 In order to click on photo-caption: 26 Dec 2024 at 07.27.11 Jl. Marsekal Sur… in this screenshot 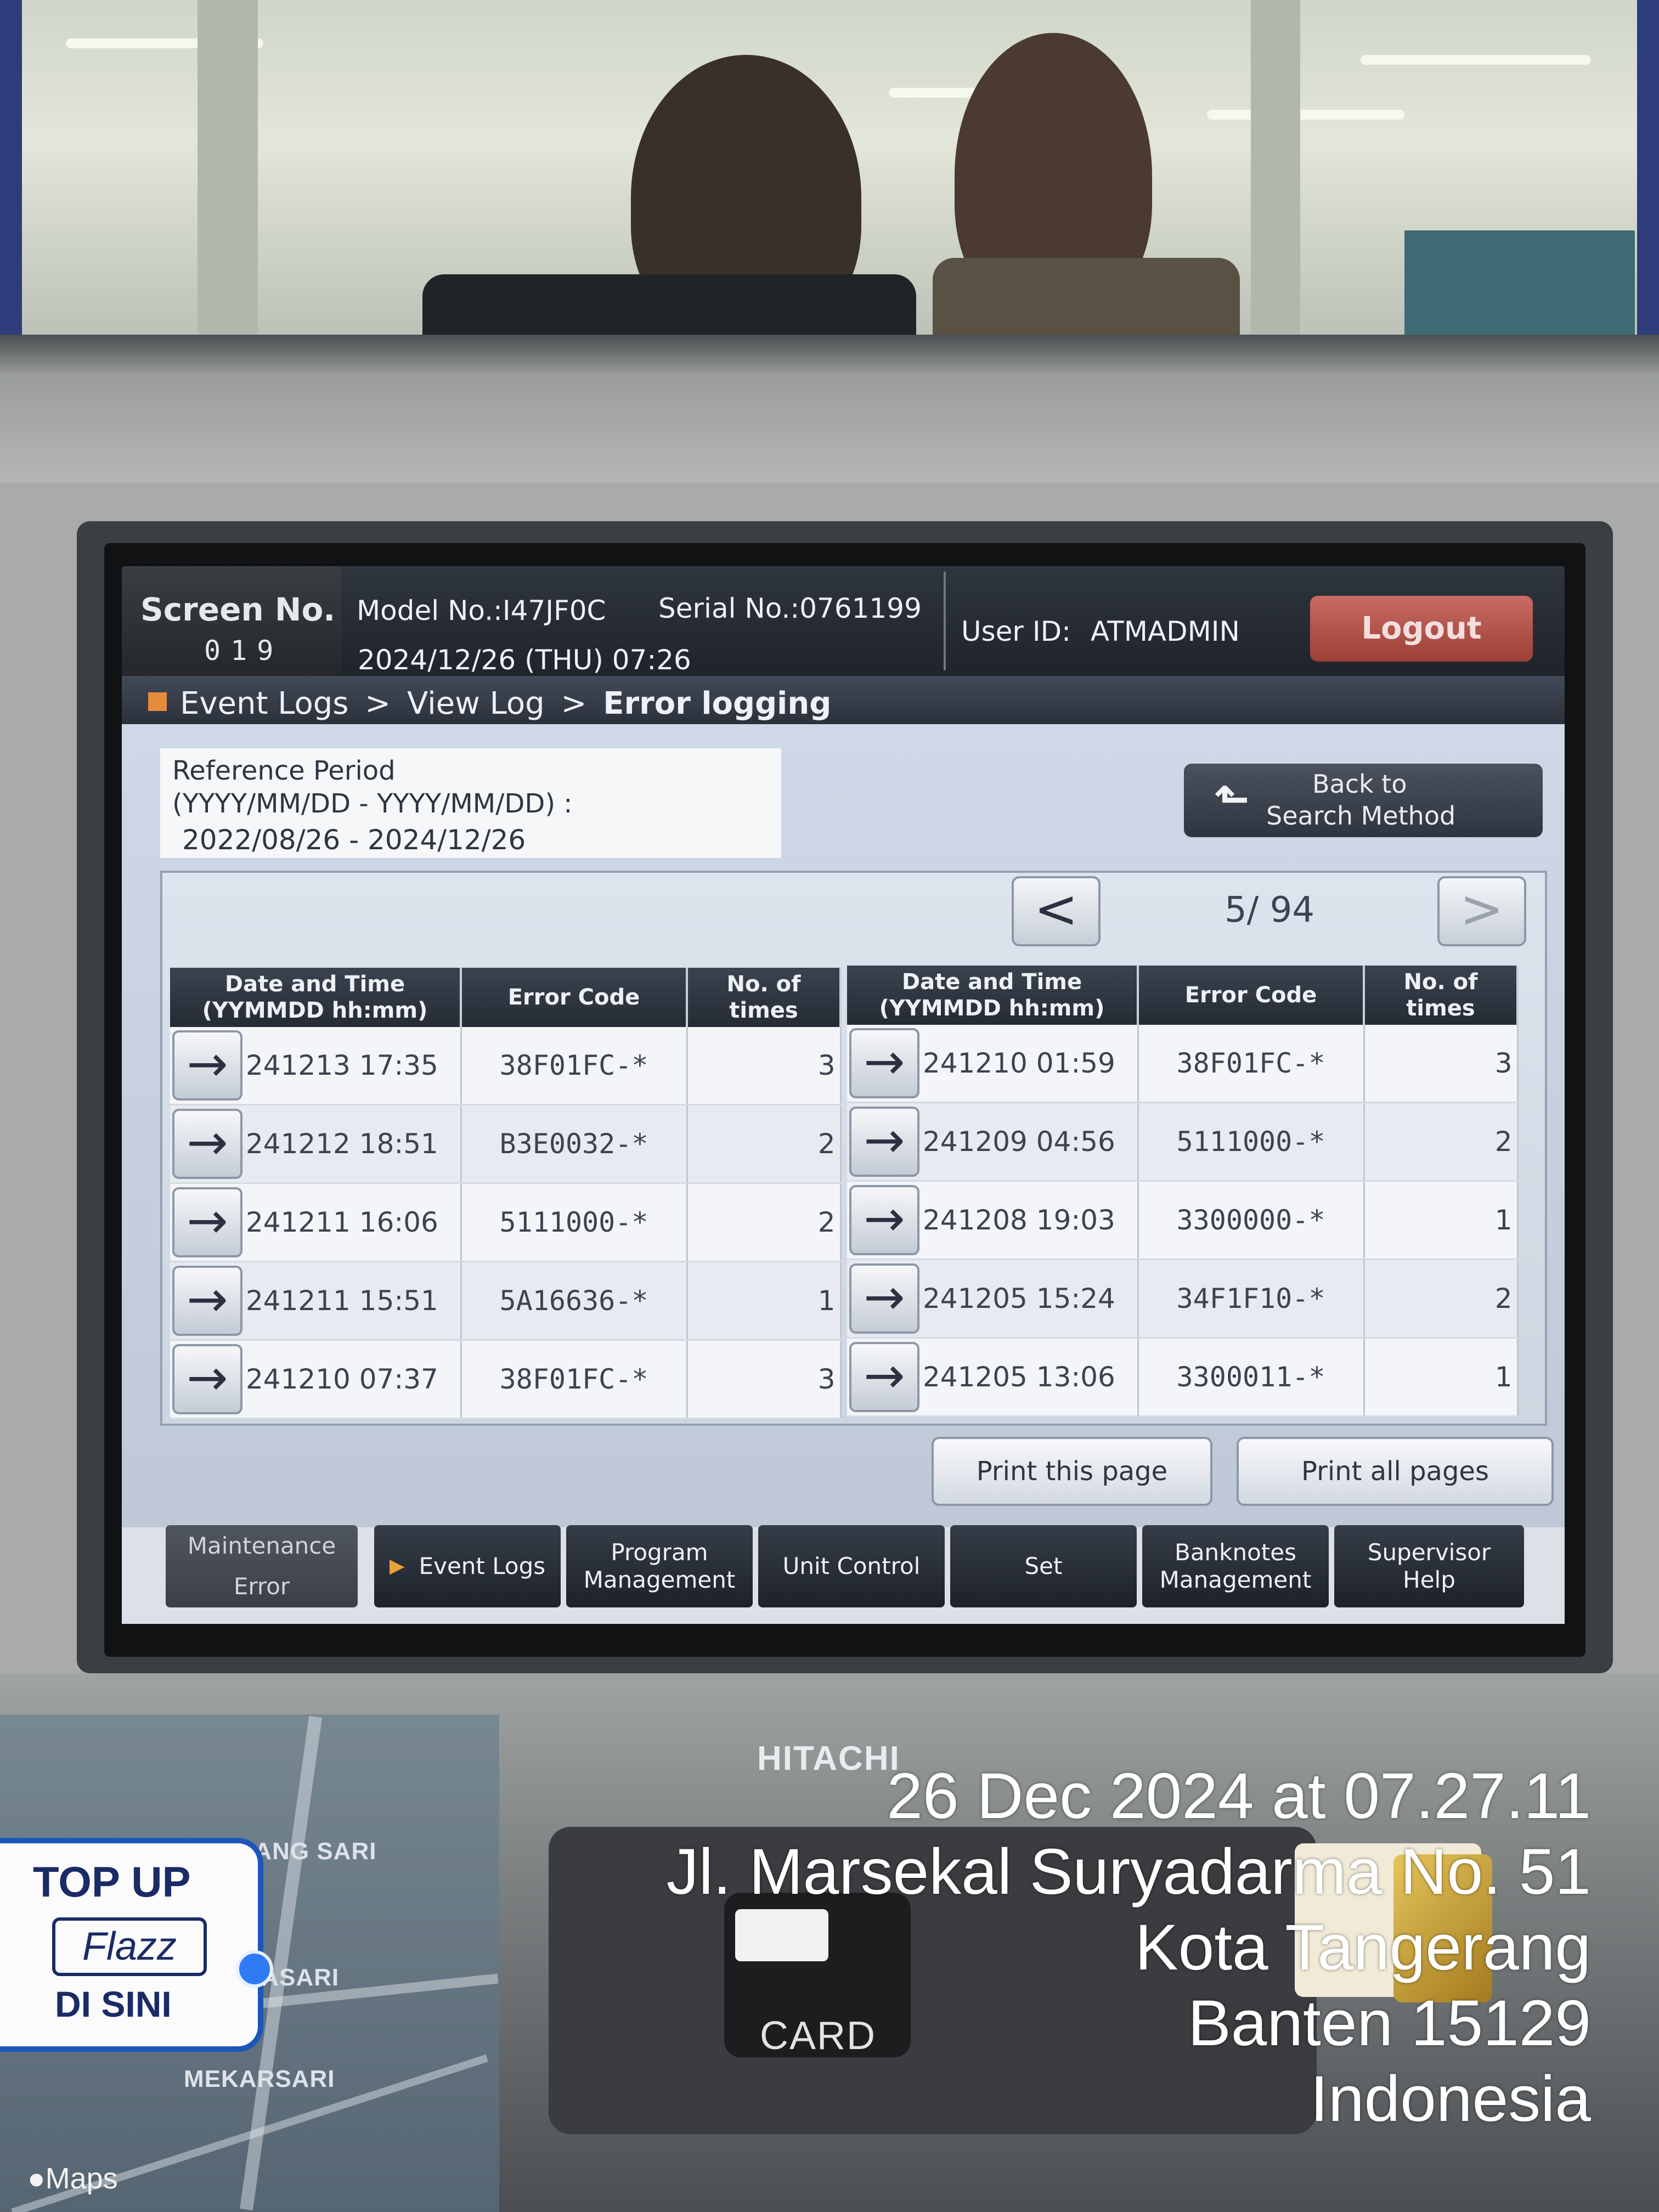, I will do `click(1129, 1947)`.